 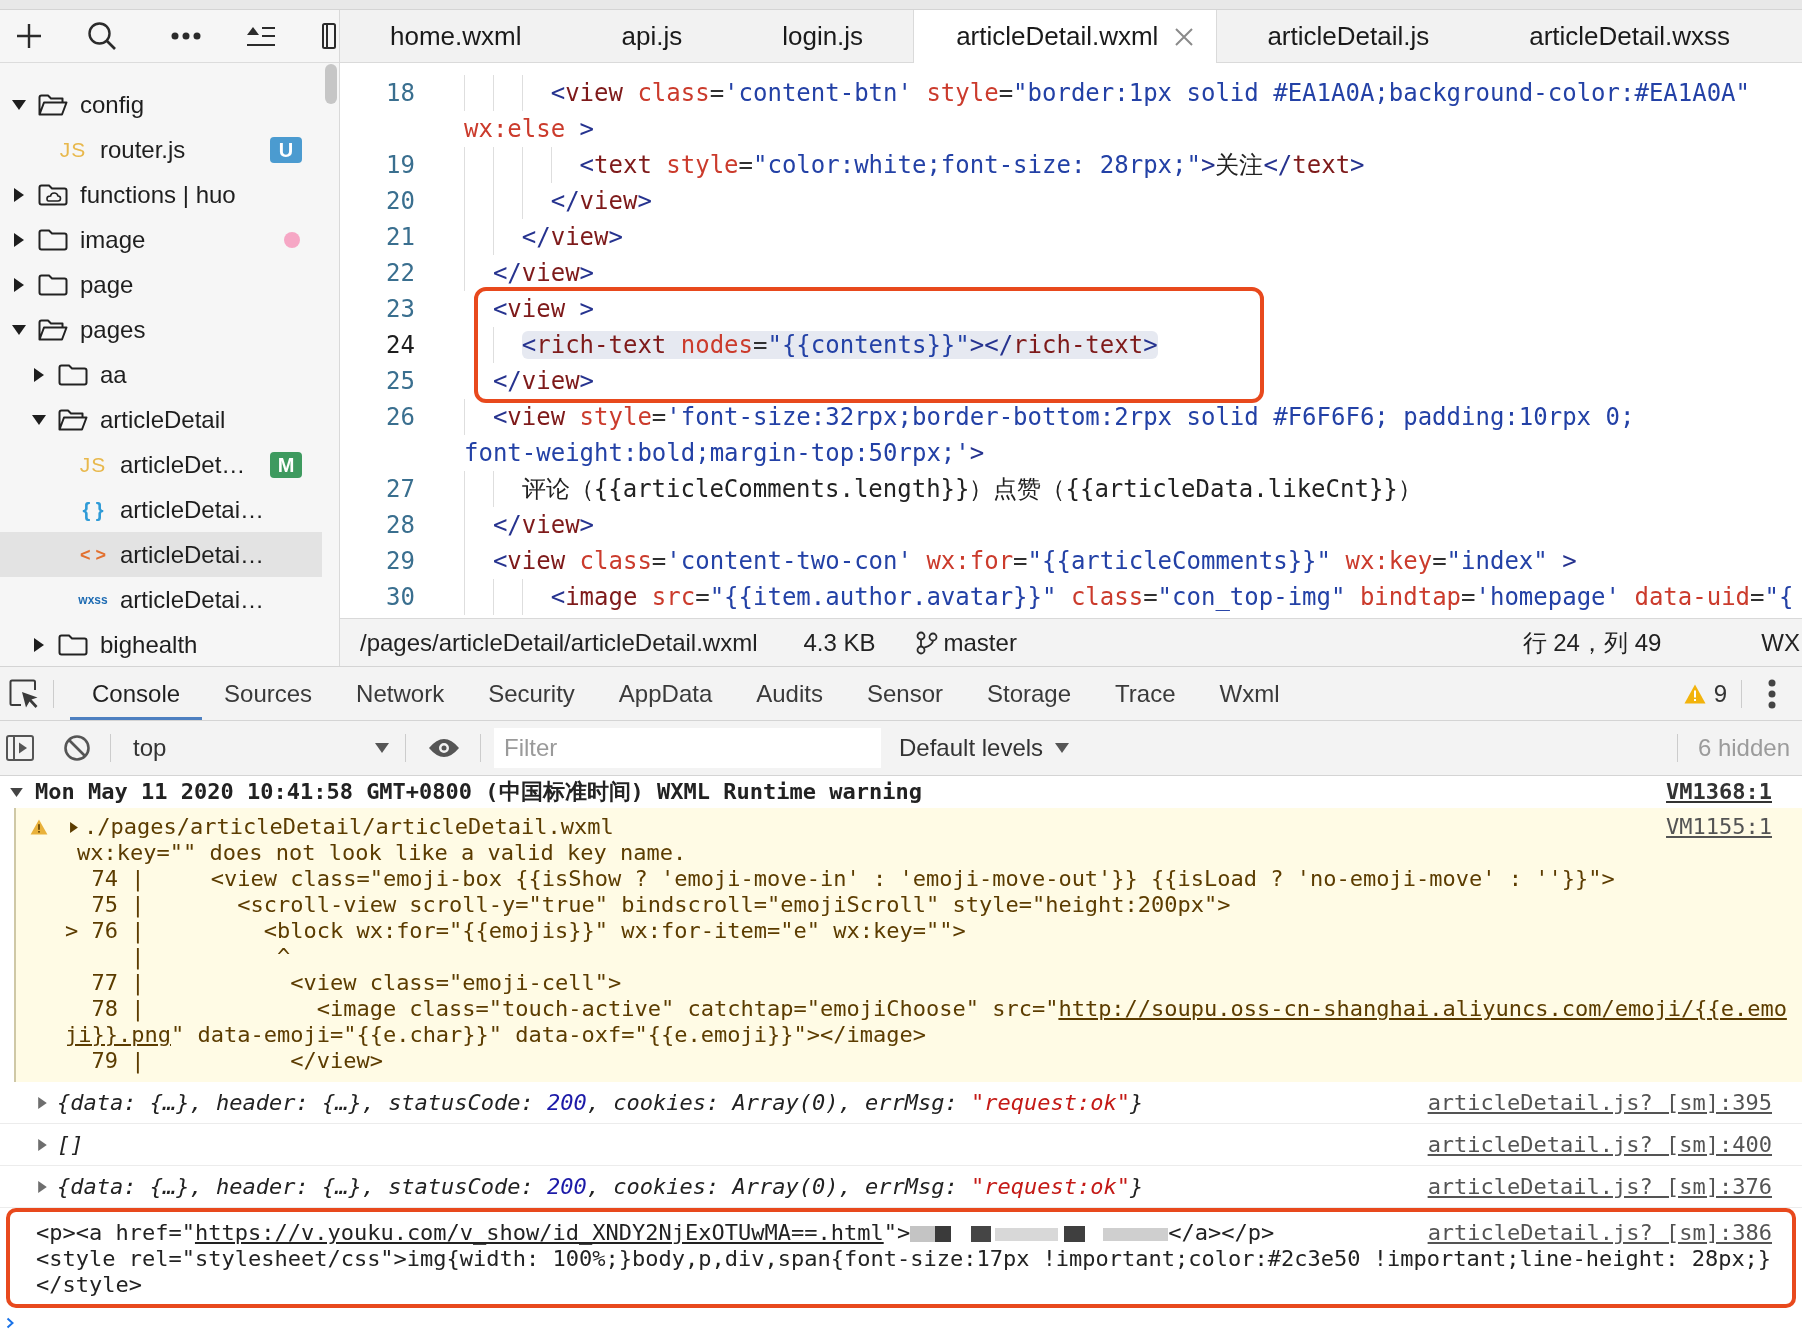 What do you see at coordinates (400, 489) in the screenshot?
I see `line-number: 27` at bounding box center [400, 489].